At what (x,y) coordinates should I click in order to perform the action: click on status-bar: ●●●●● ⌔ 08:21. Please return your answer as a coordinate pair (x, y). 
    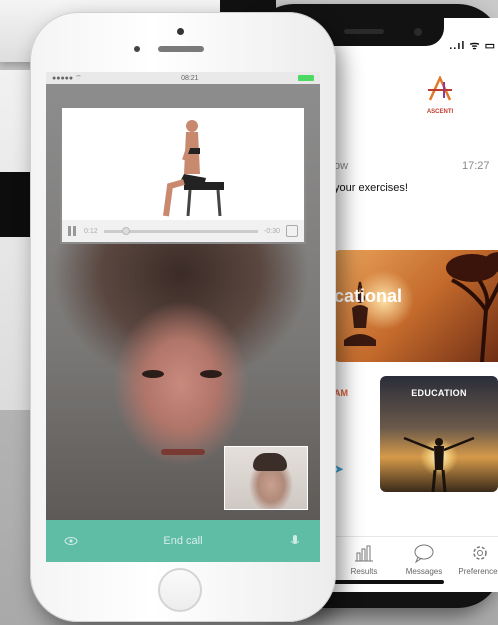
    Looking at the image, I should click on (183, 78).